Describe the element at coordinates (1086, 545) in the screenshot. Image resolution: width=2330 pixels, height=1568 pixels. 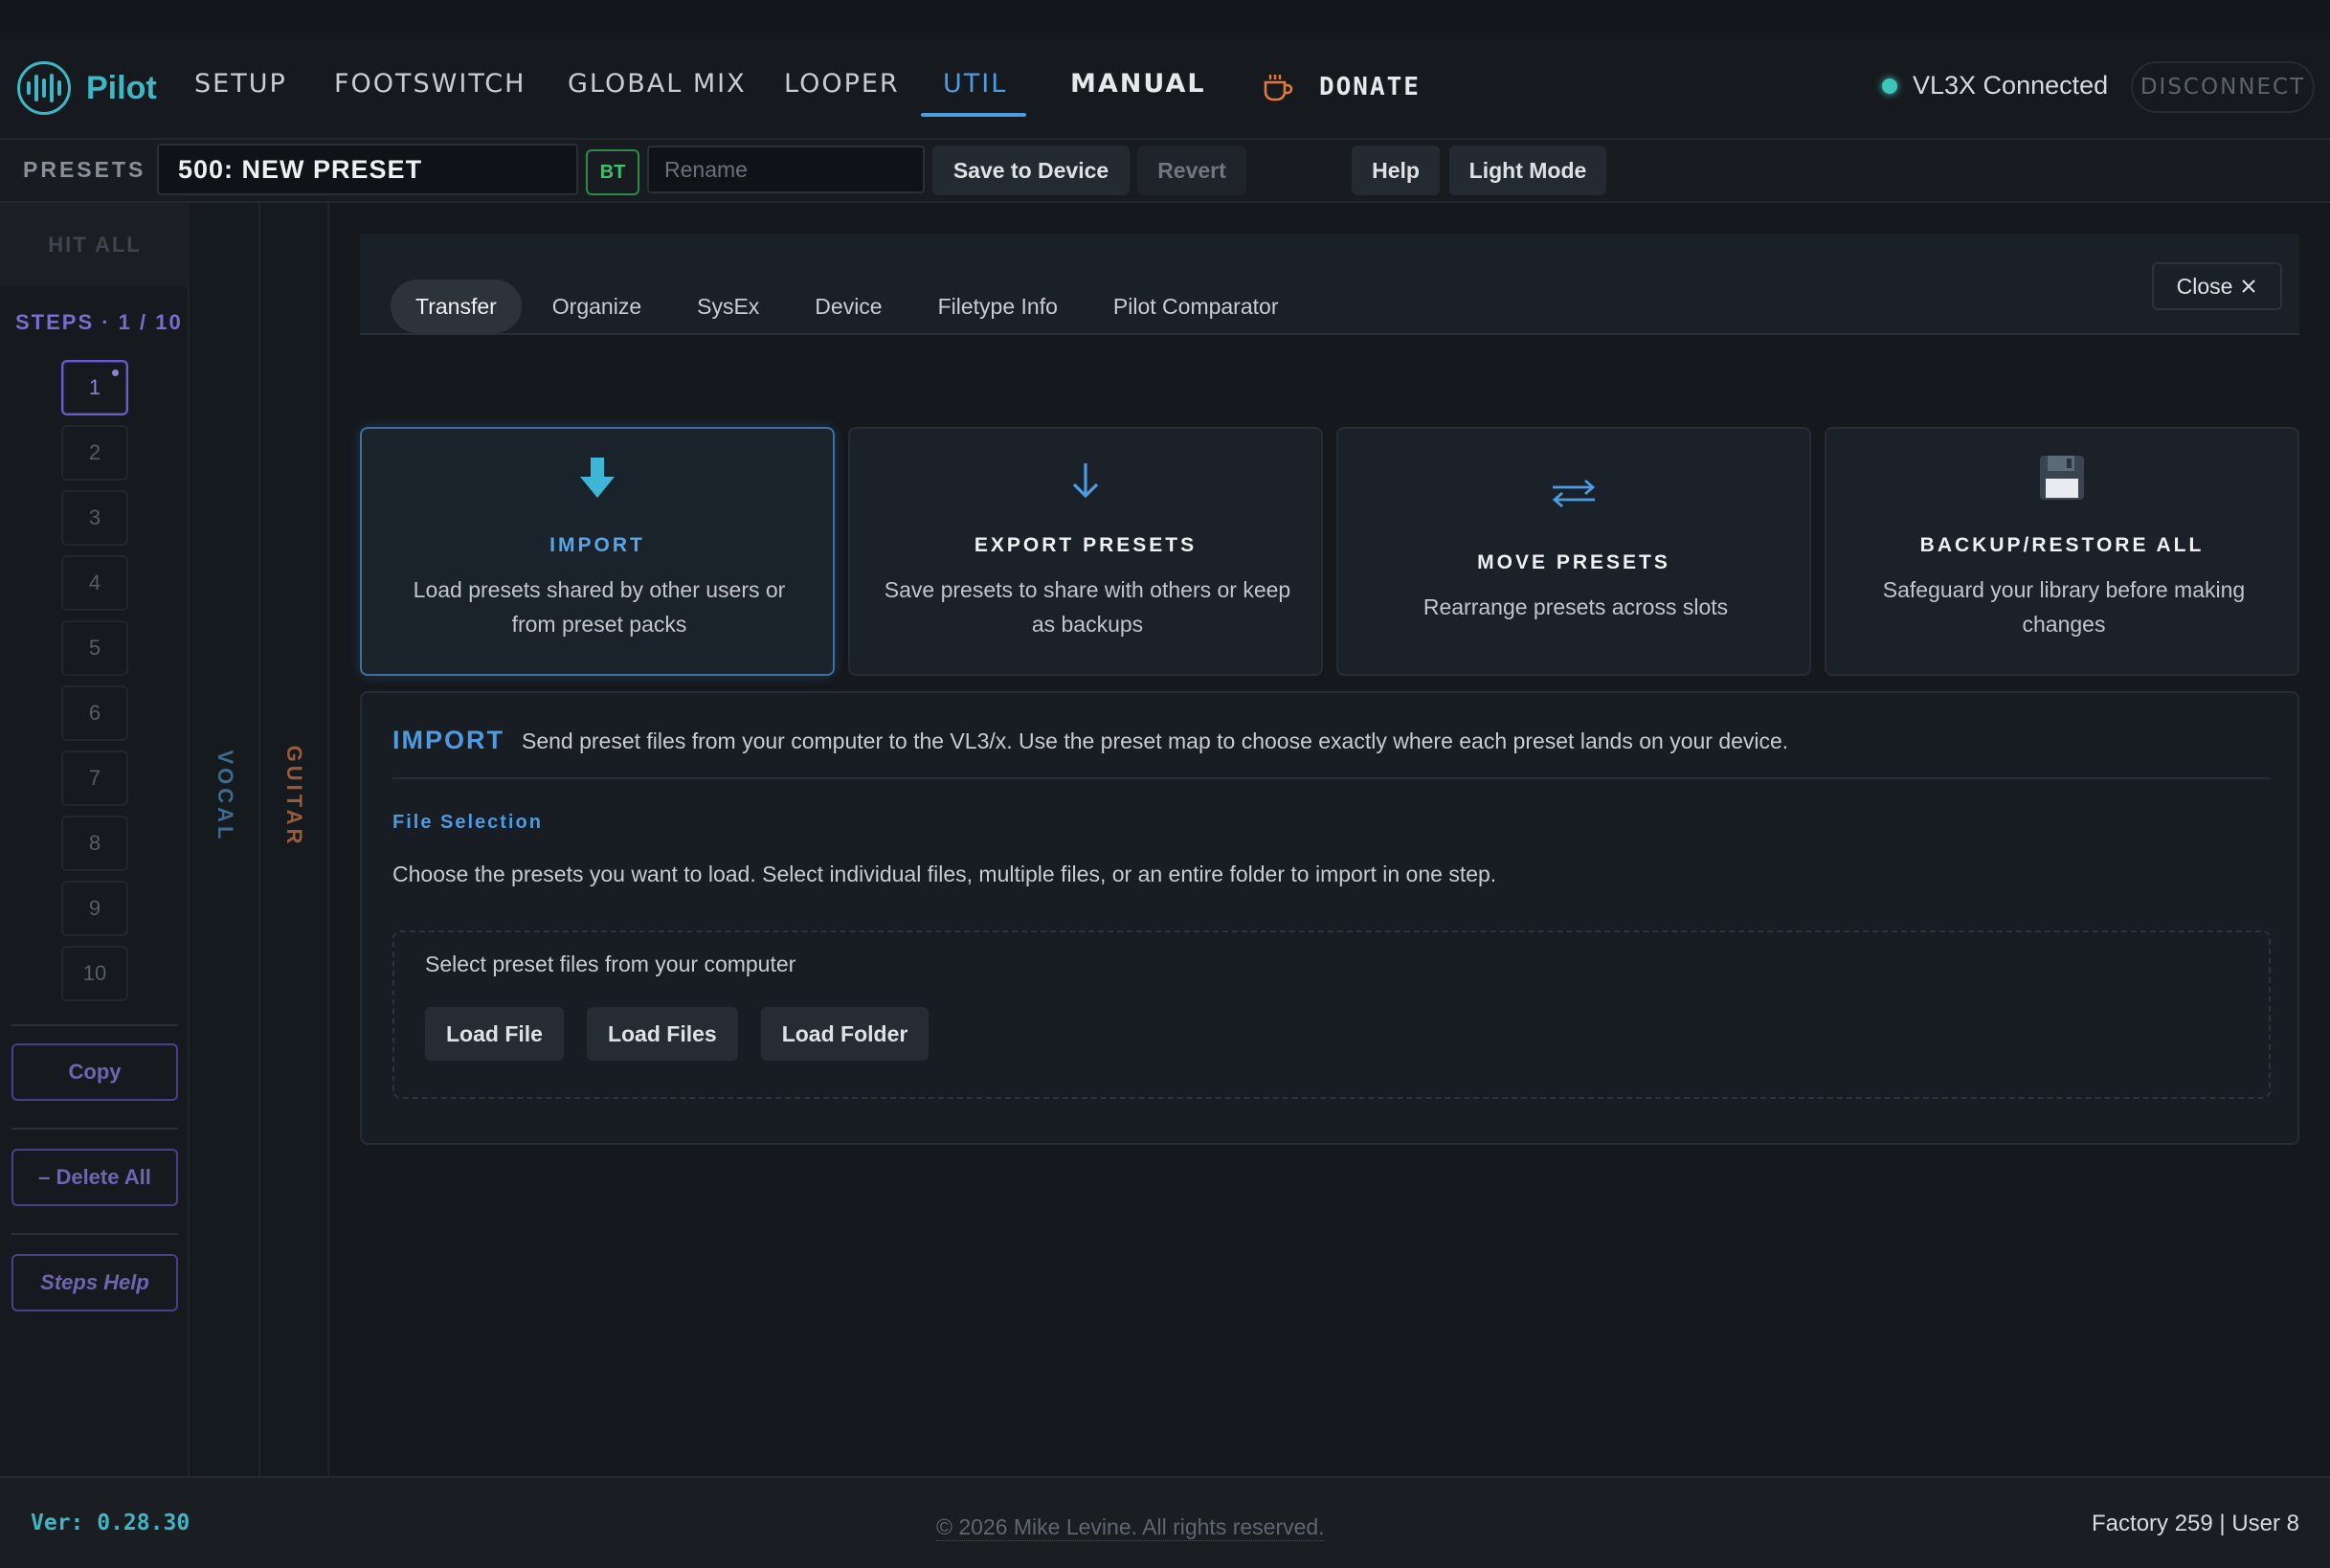
I see `card-title: EXPORT PRESETS` at that location.